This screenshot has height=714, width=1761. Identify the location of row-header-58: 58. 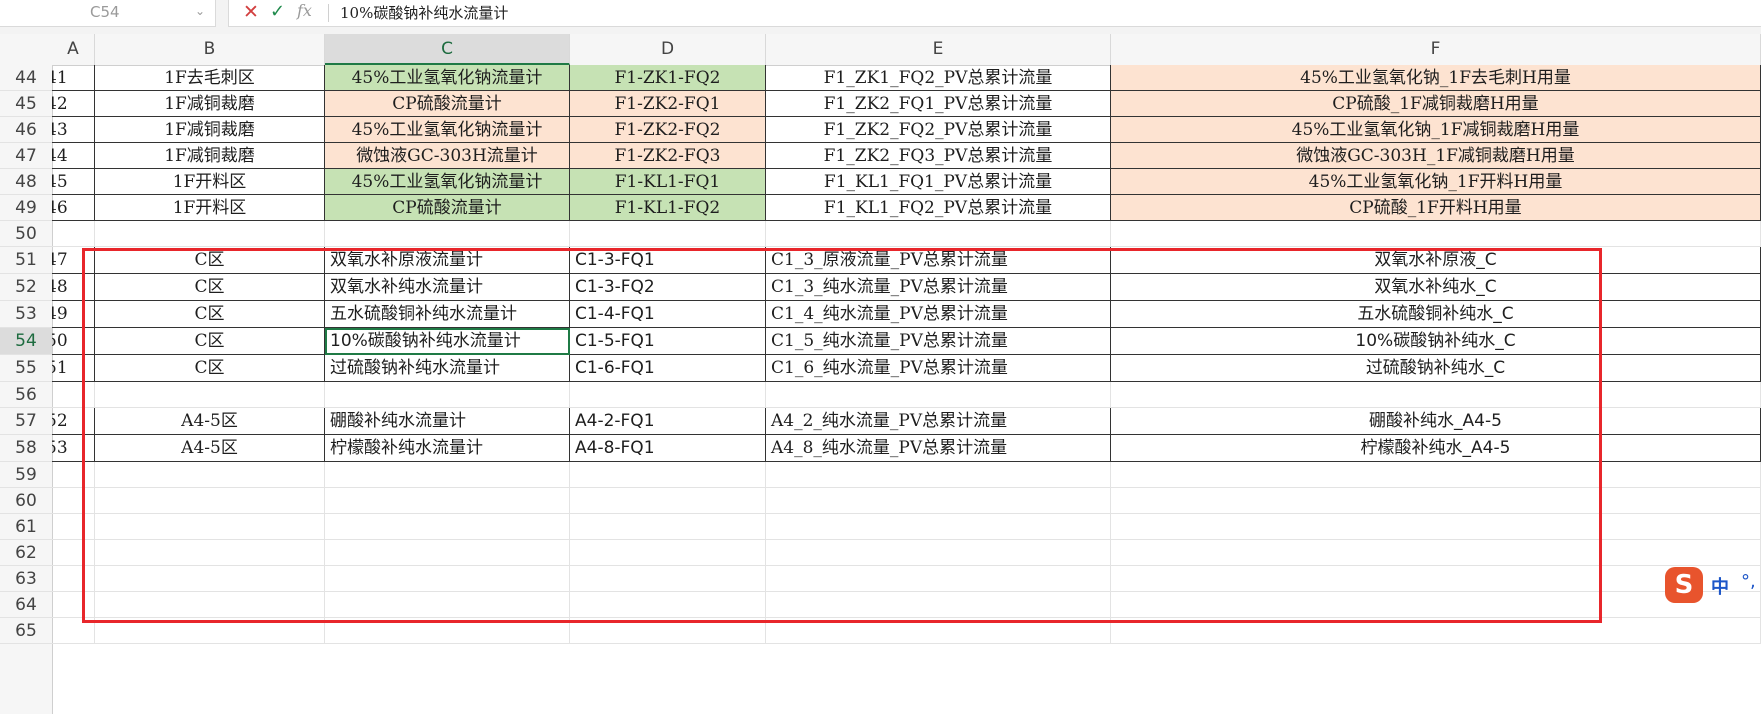
(26, 448).